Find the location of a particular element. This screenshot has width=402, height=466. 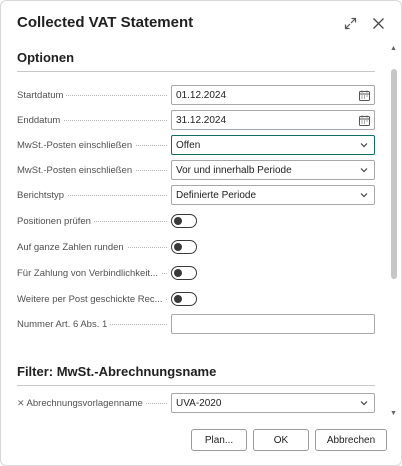

report-type-value: Definierte Periode is located at coordinates (216, 195).